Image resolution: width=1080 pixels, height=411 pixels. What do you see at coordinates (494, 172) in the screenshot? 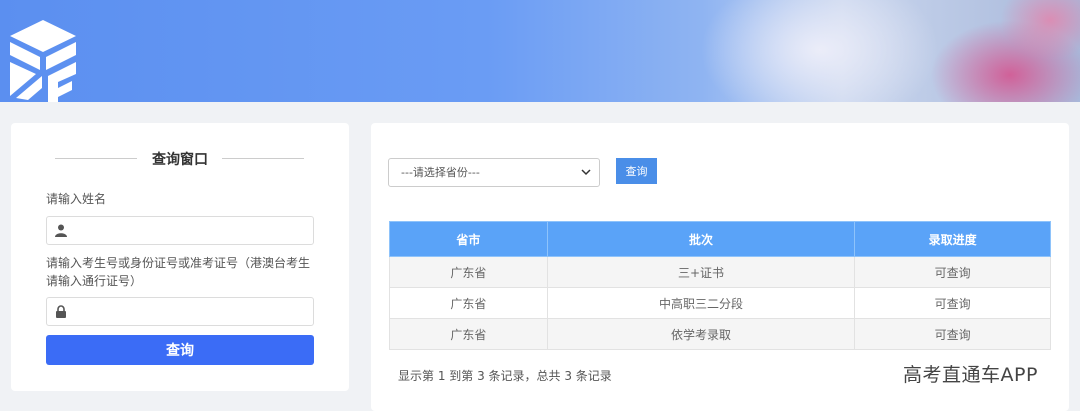
I see `province-select: ---请选择省份---` at bounding box center [494, 172].